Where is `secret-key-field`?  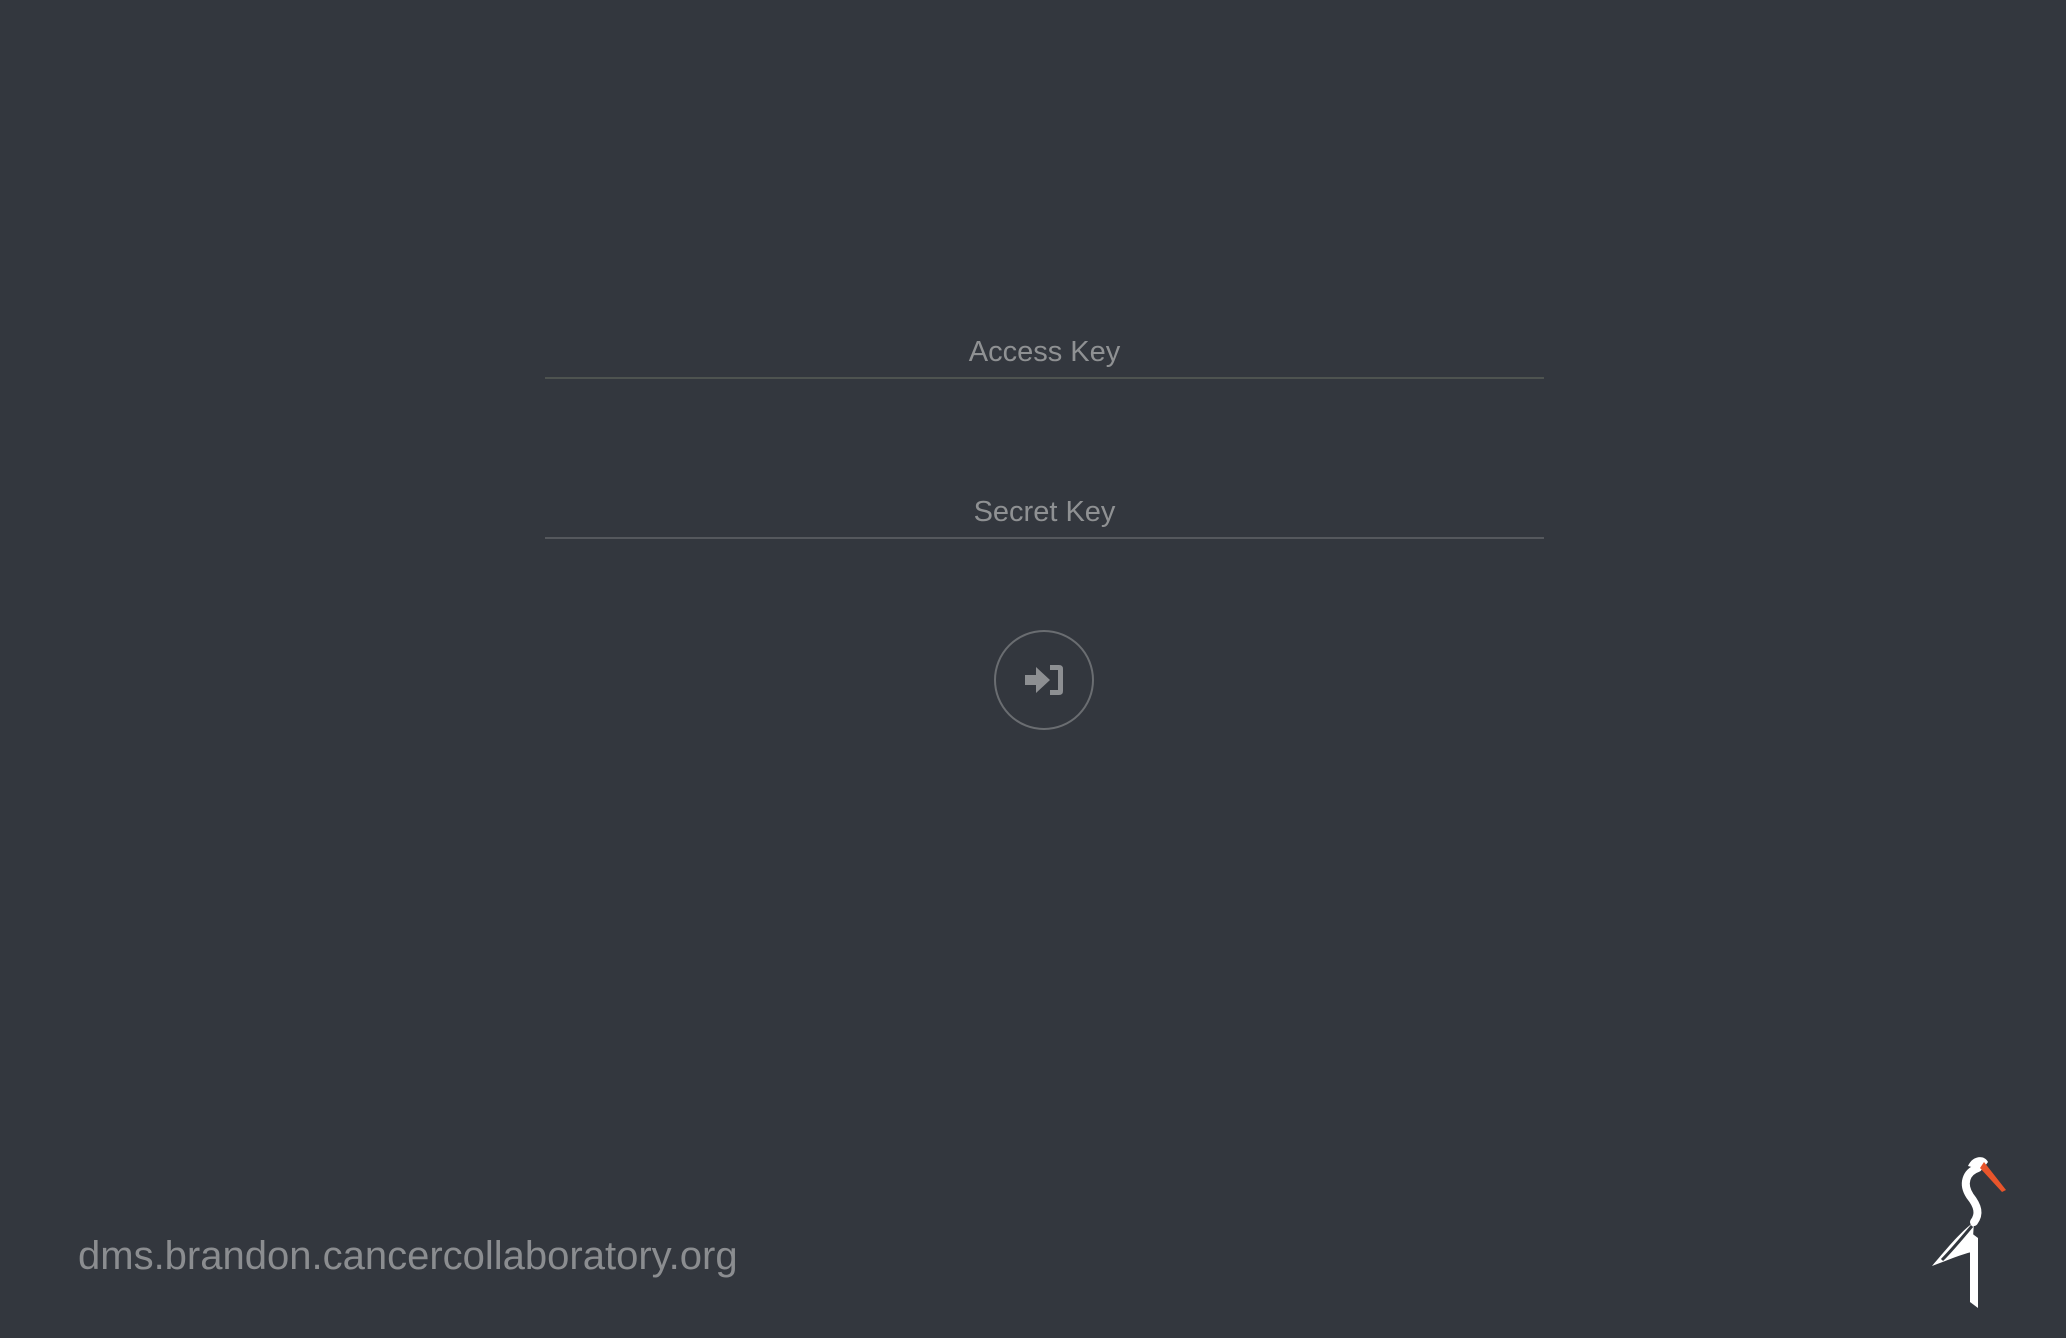 secret-key-field is located at coordinates (1044, 509).